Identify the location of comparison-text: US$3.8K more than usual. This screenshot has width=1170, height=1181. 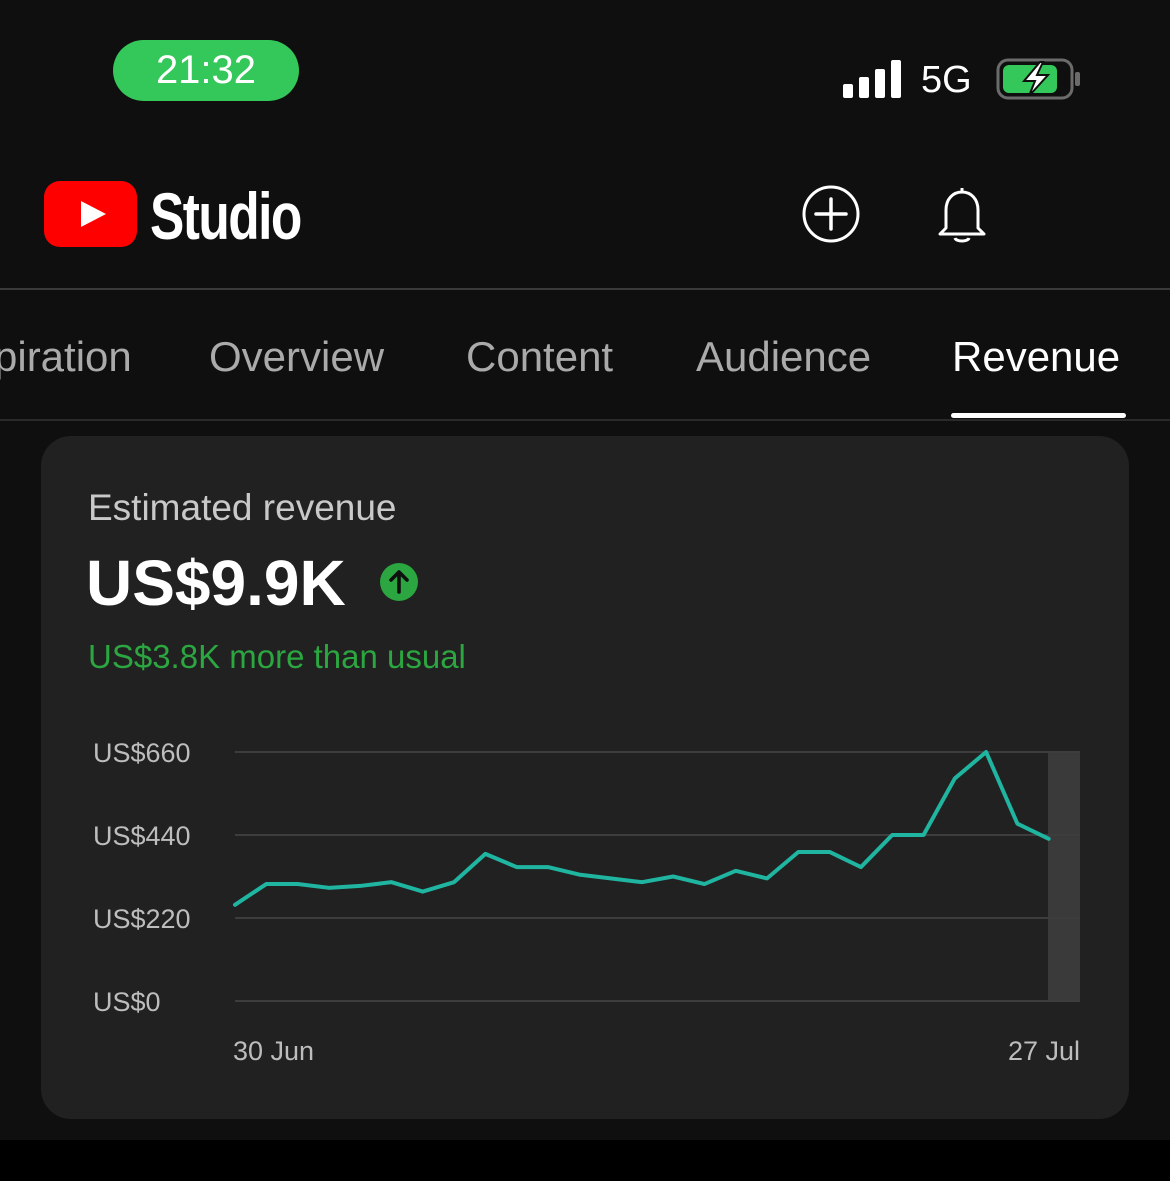
(277, 656).